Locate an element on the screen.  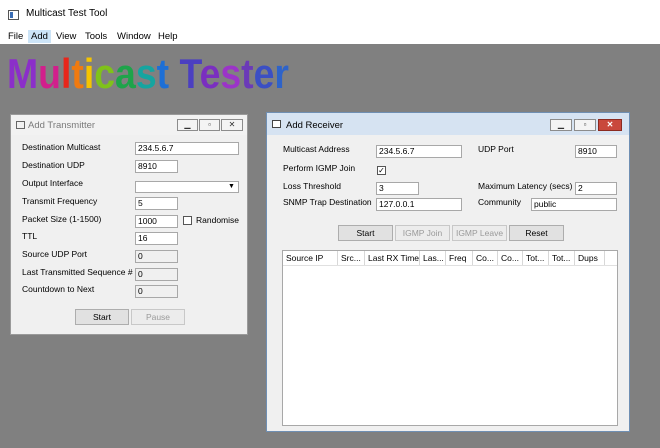
source-udp-port-label: Source UDP Port is located at coordinates (55, 254).